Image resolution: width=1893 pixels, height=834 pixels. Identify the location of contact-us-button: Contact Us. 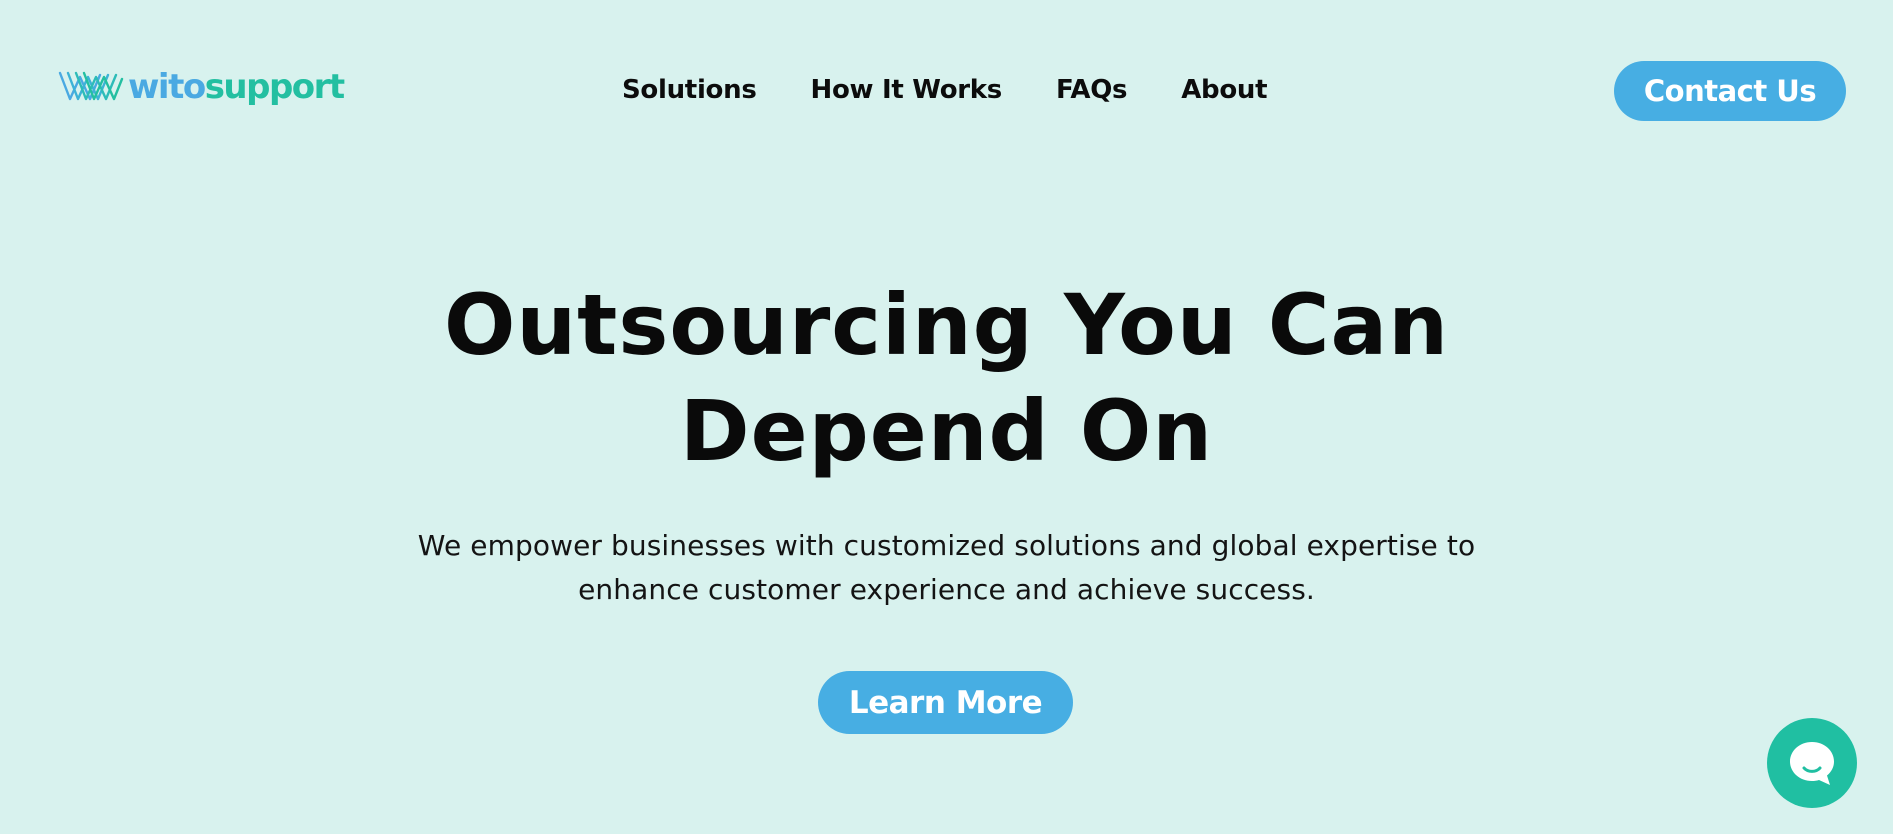
(1730, 91).